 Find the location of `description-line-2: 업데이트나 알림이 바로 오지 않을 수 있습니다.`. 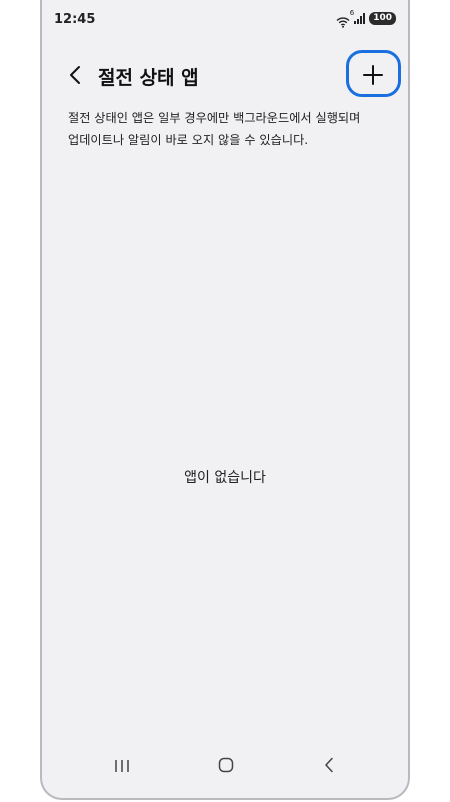

description-line-2: 업데이트나 알림이 바로 오지 않을 수 있습니다. is located at coordinates (188, 140).